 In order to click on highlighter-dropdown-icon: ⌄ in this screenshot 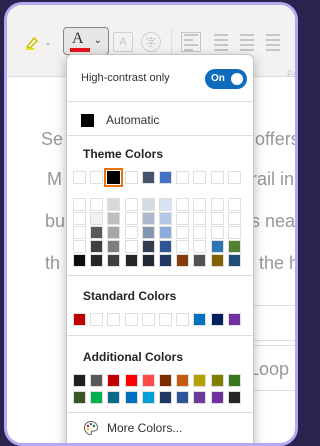, I will do `click(48, 42)`.